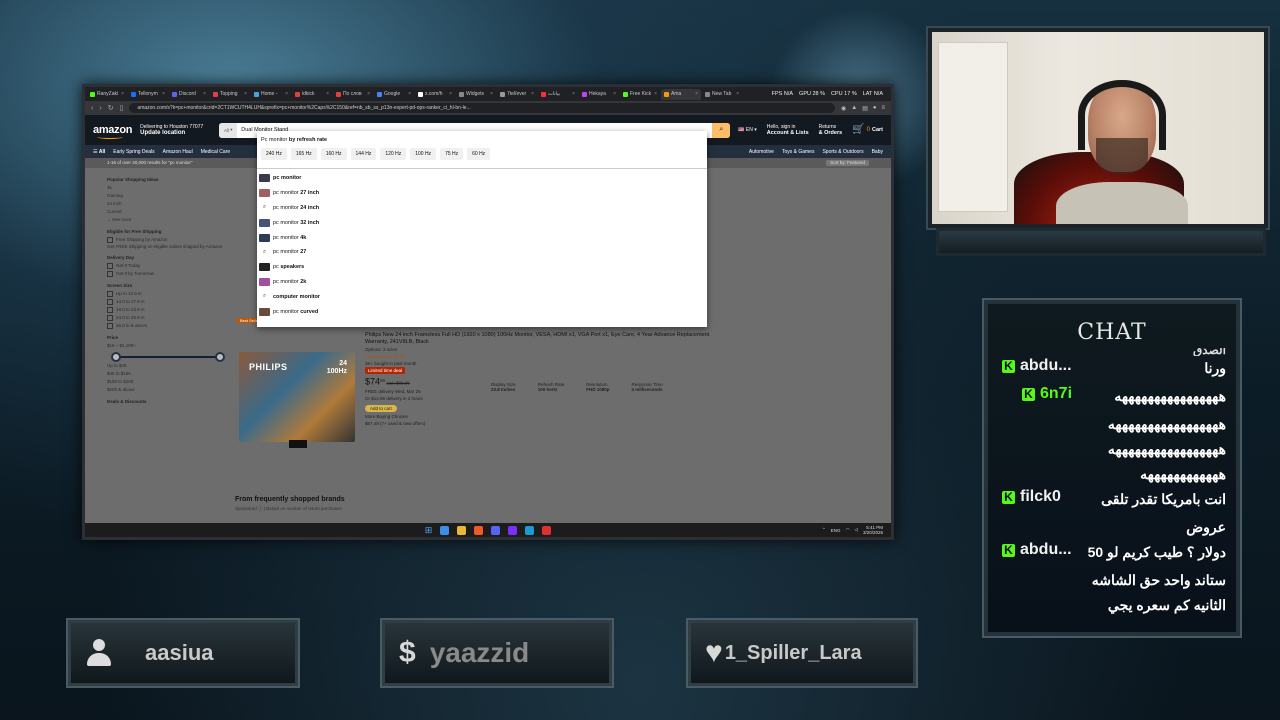 This screenshot has width=1280, height=720. What do you see at coordinates (722, 94) in the screenshot?
I see `browser-tab: New Tab ×` at bounding box center [722, 94].